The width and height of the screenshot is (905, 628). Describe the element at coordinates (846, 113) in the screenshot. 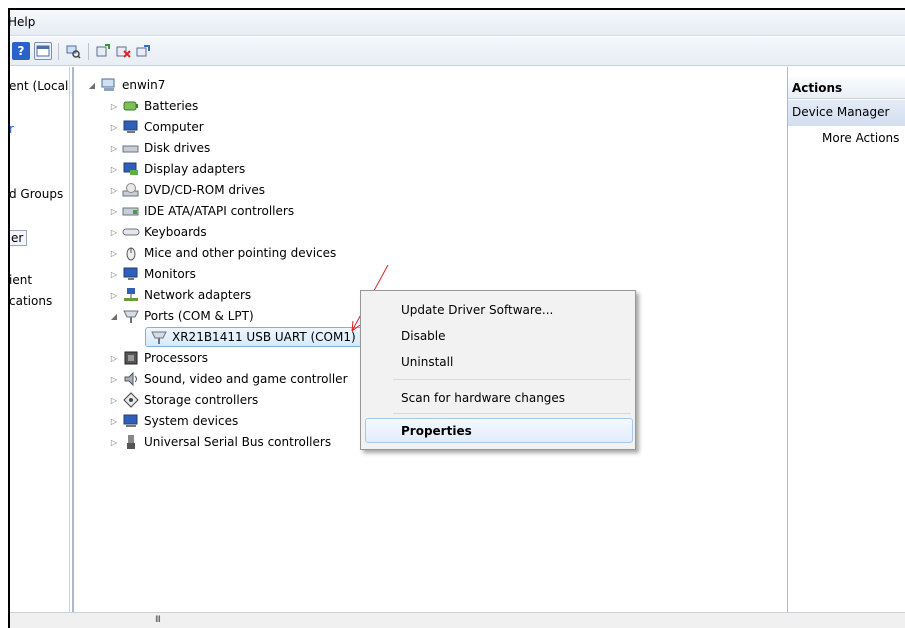

I see `actions-section-device-manager: Device Manager` at that location.